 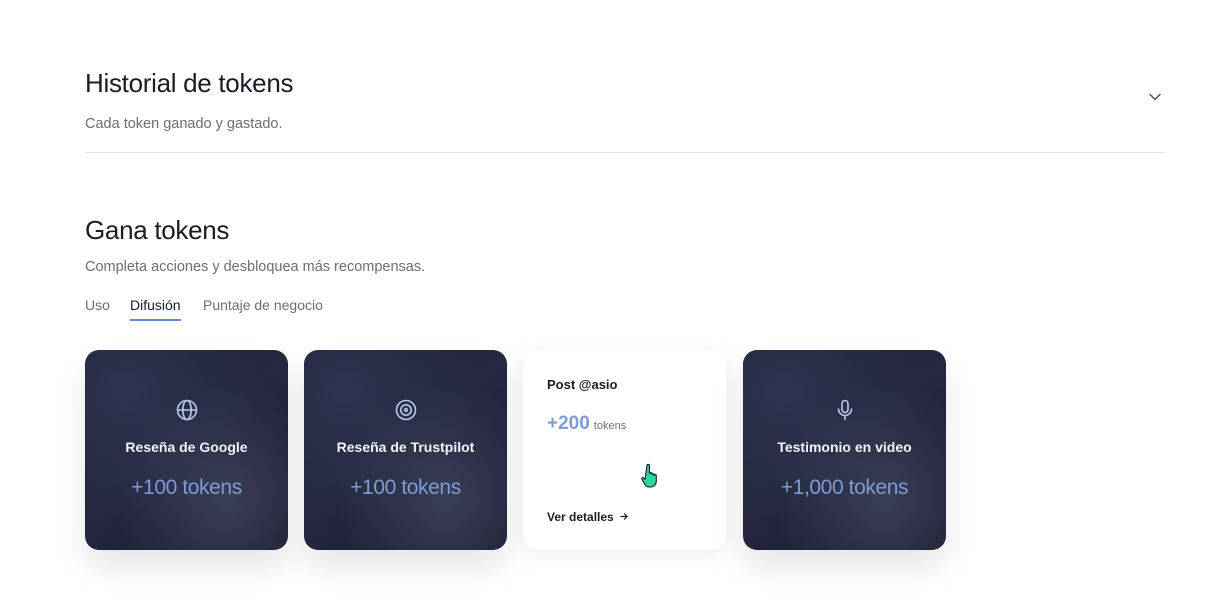 What do you see at coordinates (97, 308) in the screenshot?
I see `tab-uso: Uso` at bounding box center [97, 308].